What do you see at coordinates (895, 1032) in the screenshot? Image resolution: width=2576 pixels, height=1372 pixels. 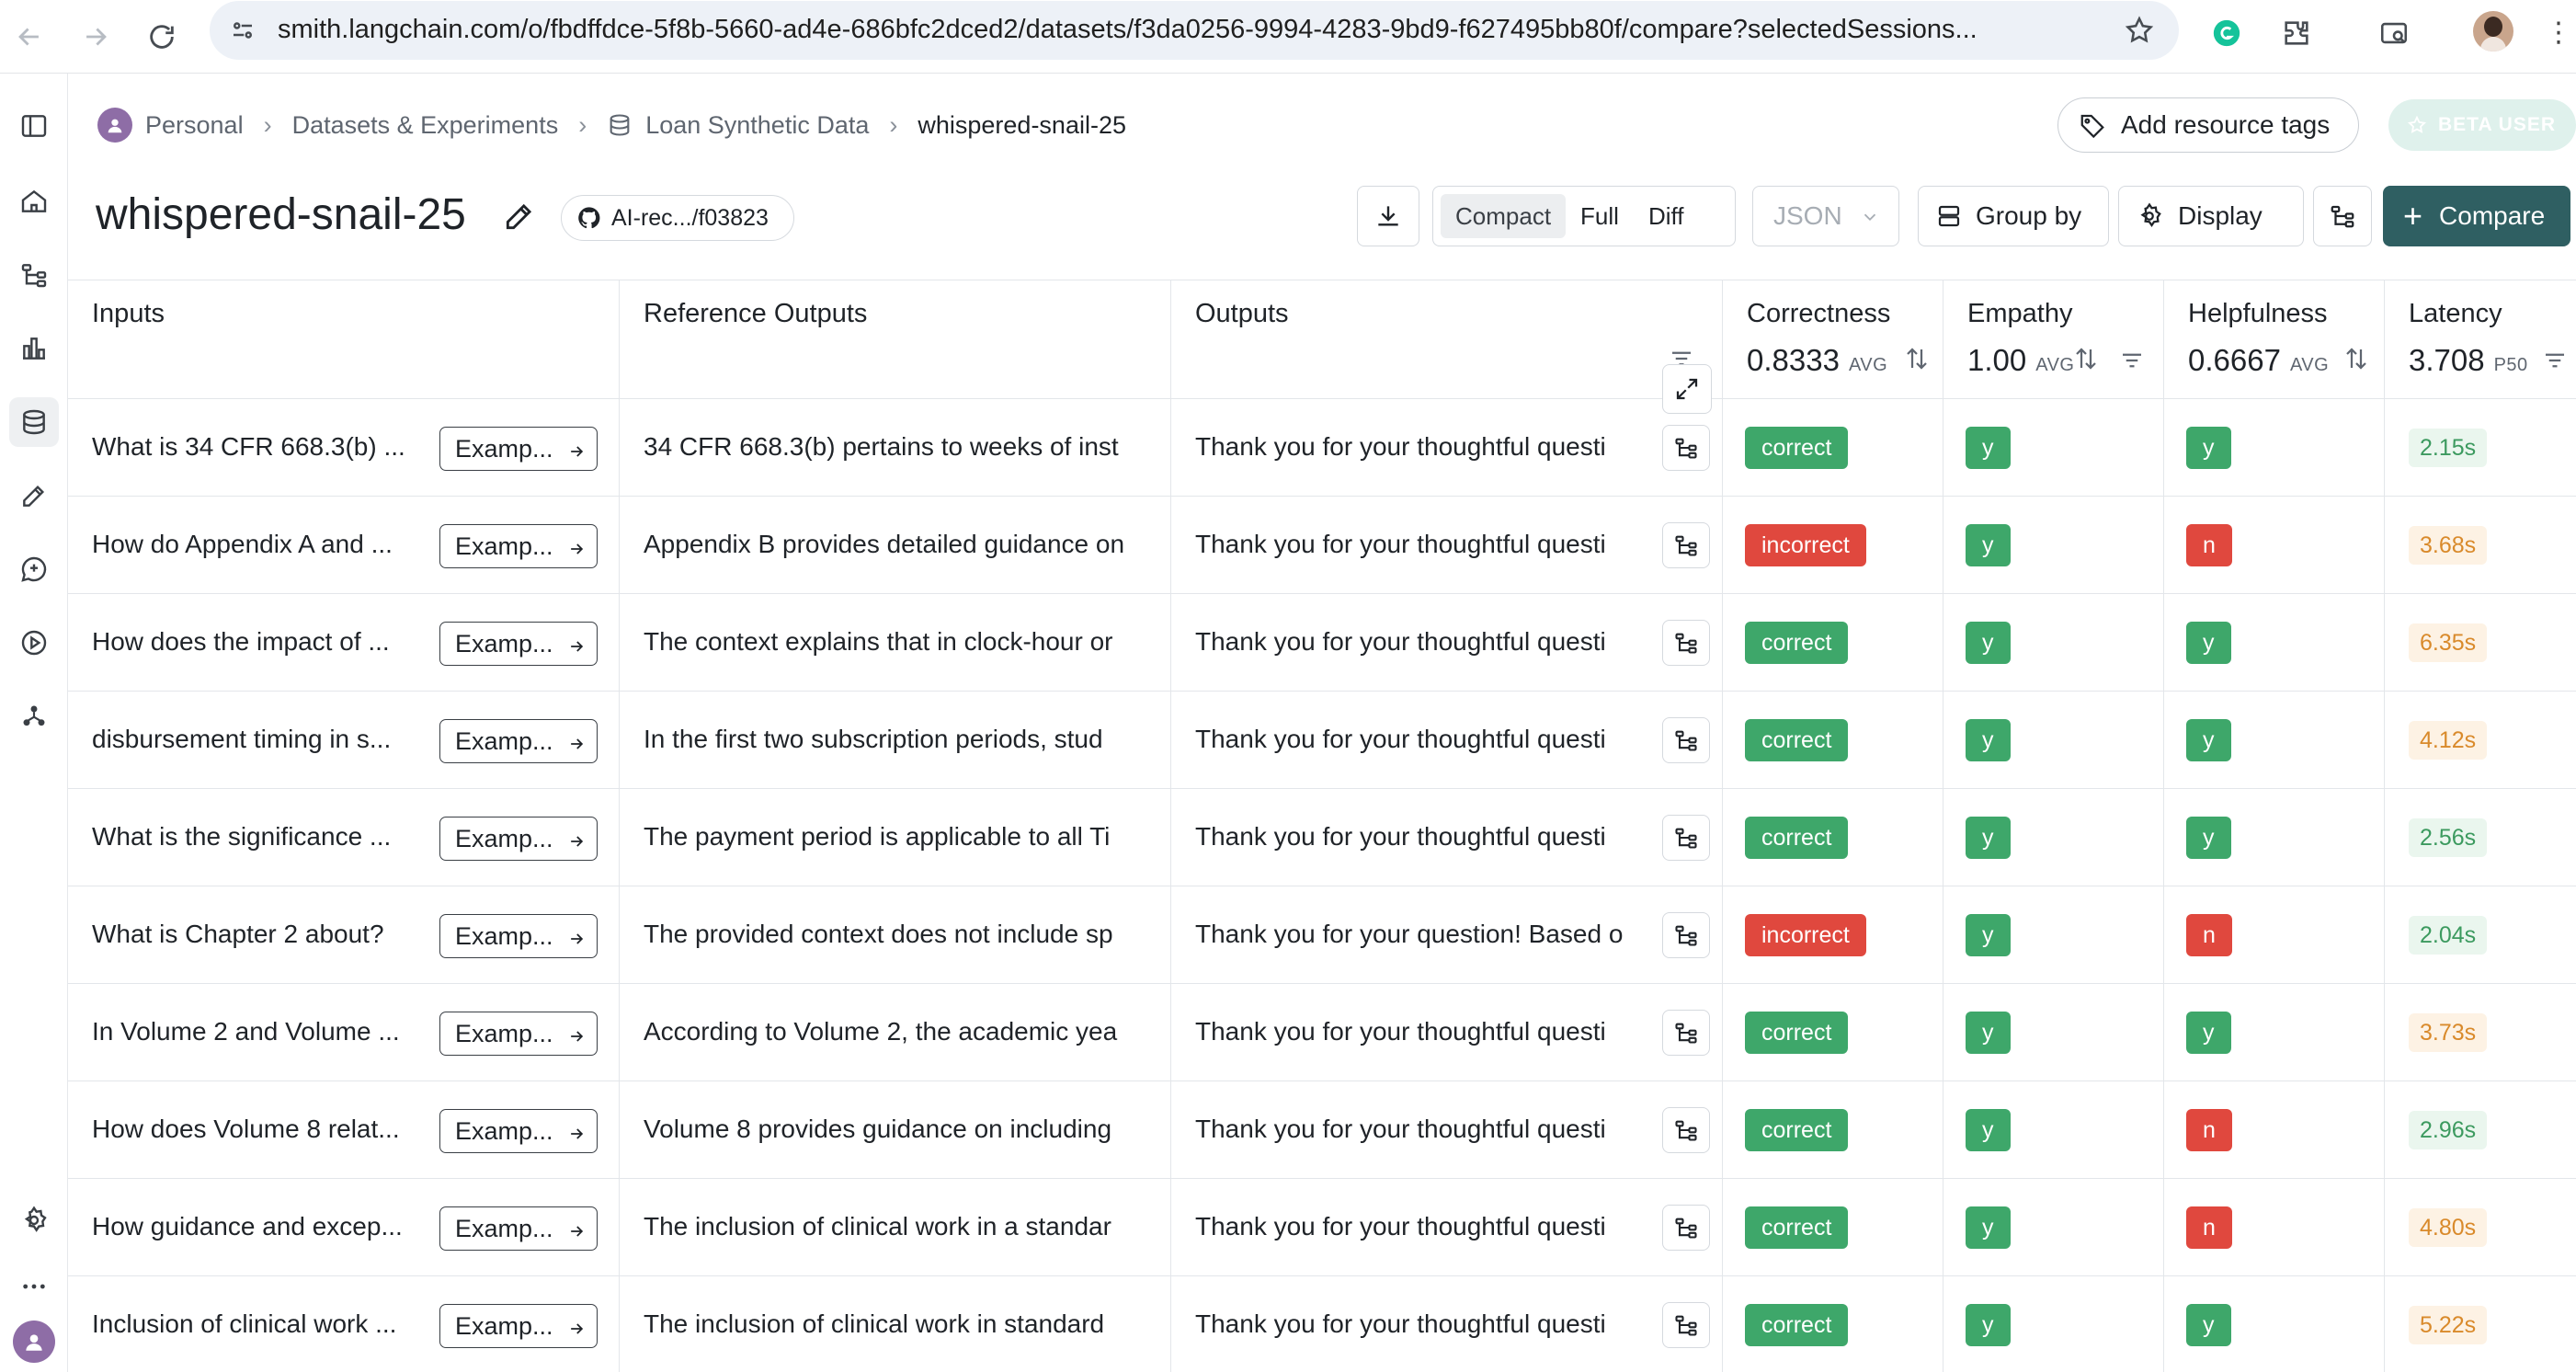 I see `reference-output-cell: According to Volume 2, the academic yea` at bounding box center [895, 1032].